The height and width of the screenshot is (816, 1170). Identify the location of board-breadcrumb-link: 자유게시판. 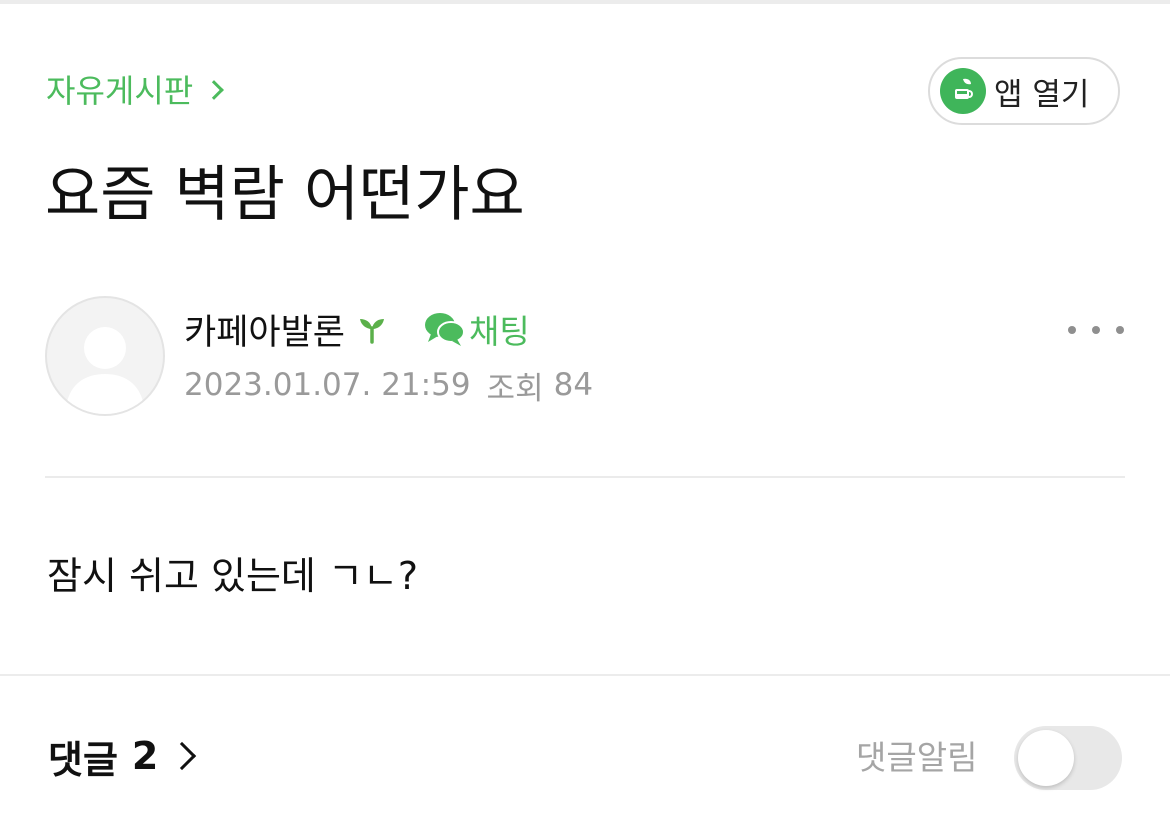
(135, 89).